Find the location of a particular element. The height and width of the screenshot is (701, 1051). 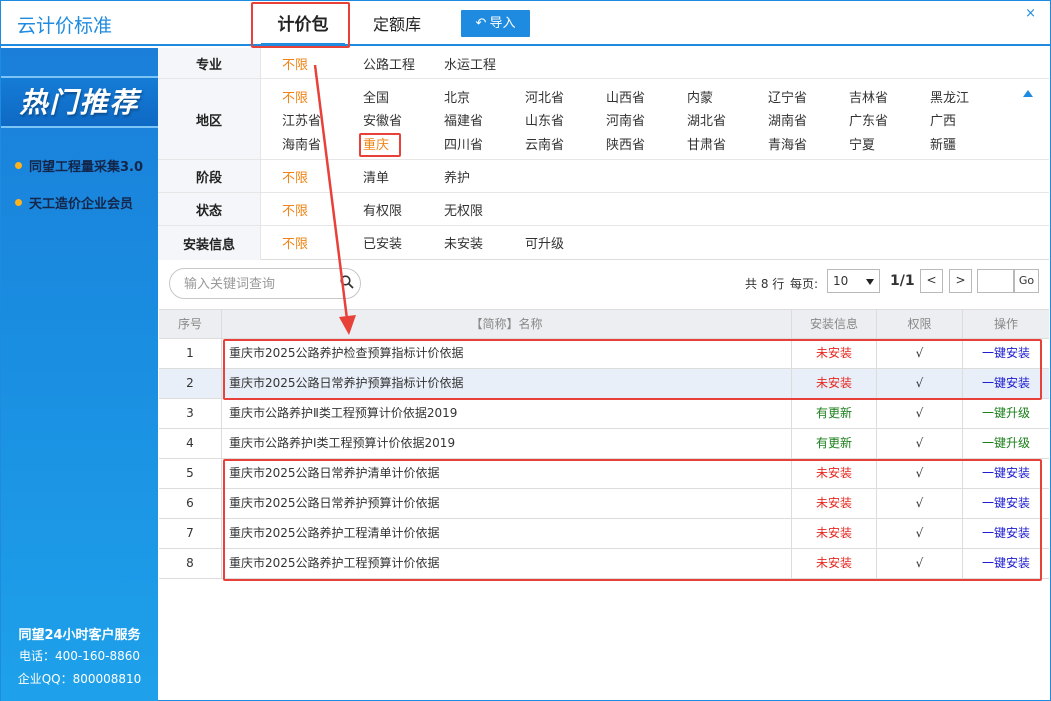

region-option: 广西 is located at coordinates (943, 119).